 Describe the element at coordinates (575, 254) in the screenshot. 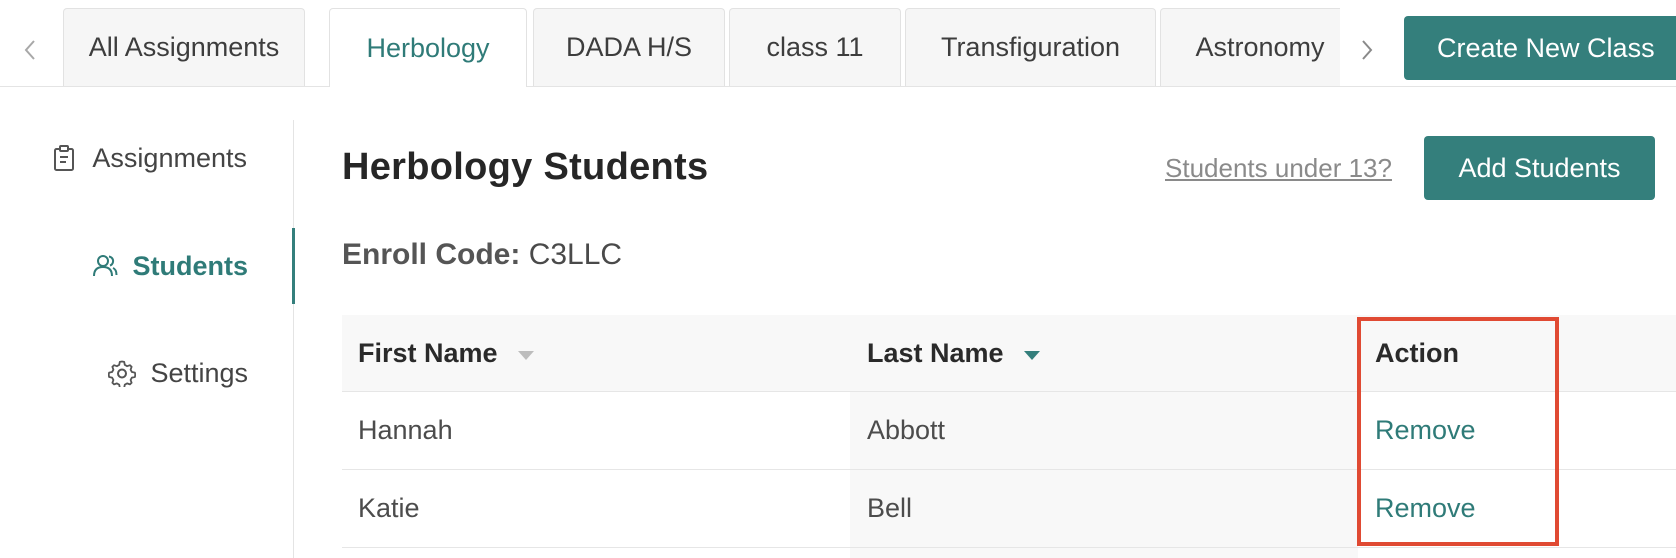

I see `enroll-code-value: C3LLC` at that location.